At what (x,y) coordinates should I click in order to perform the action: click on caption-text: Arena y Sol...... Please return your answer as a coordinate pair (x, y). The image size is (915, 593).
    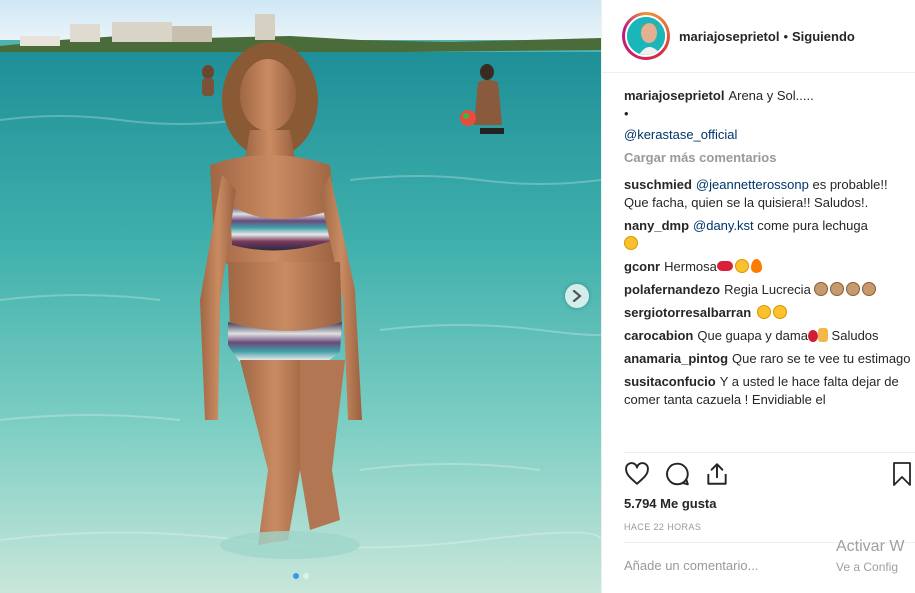
    Looking at the image, I should click on (771, 95).